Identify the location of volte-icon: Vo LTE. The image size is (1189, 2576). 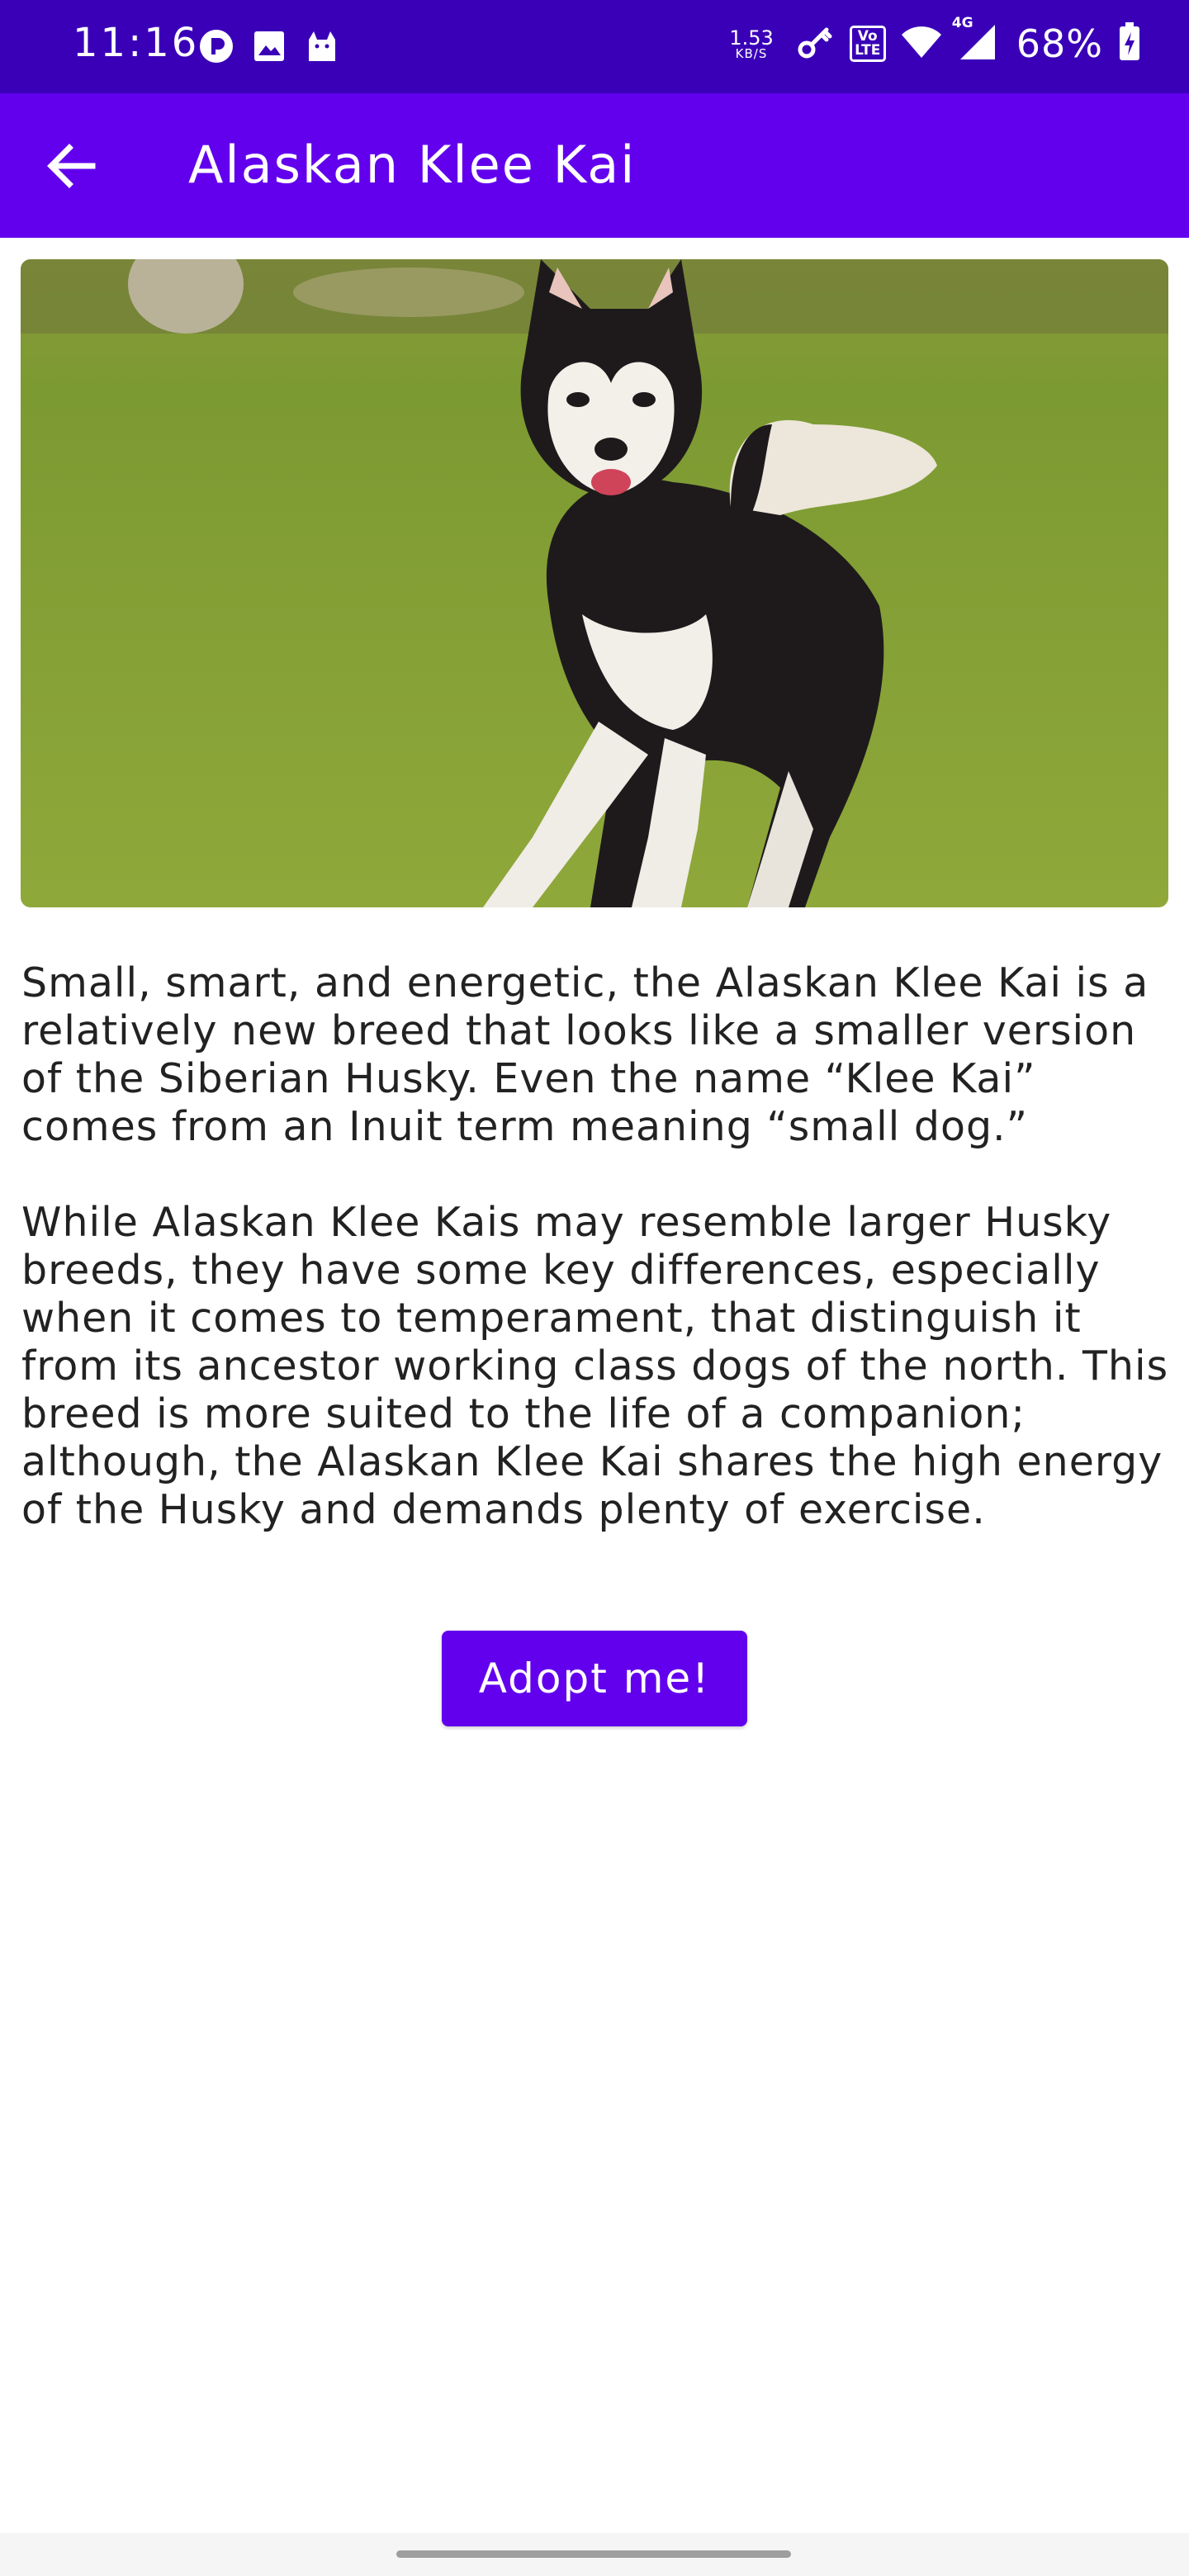
(867, 44).